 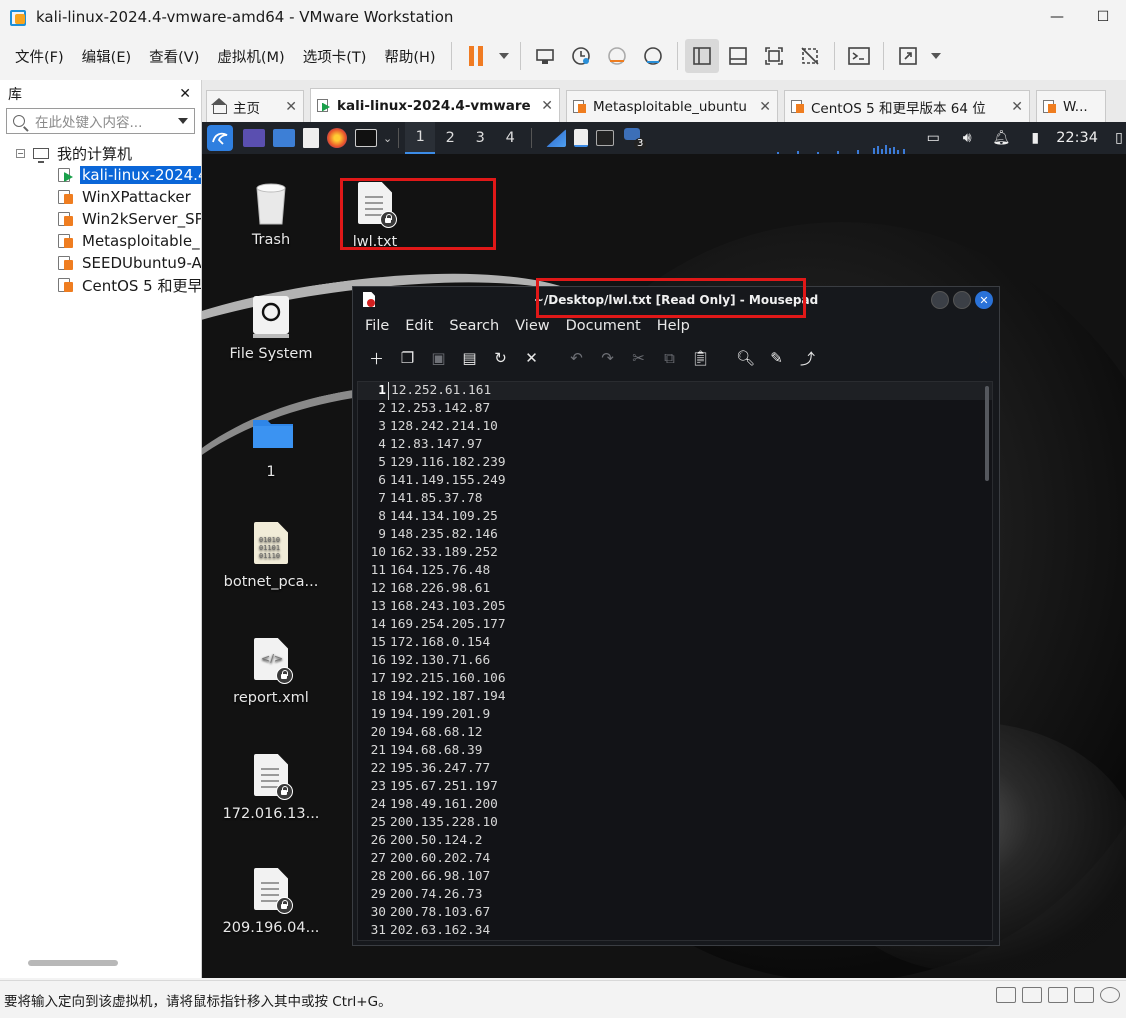 I want to click on editor-line: 30 200.78.103.67, so click(x=675, y=913).